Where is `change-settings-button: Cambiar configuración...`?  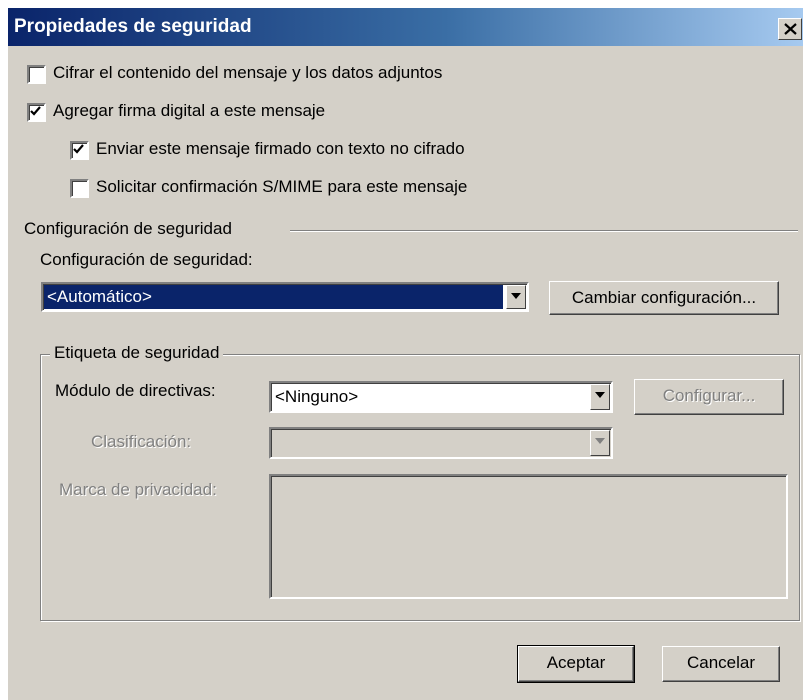 change-settings-button: Cambiar configuración... is located at coordinates (664, 298).